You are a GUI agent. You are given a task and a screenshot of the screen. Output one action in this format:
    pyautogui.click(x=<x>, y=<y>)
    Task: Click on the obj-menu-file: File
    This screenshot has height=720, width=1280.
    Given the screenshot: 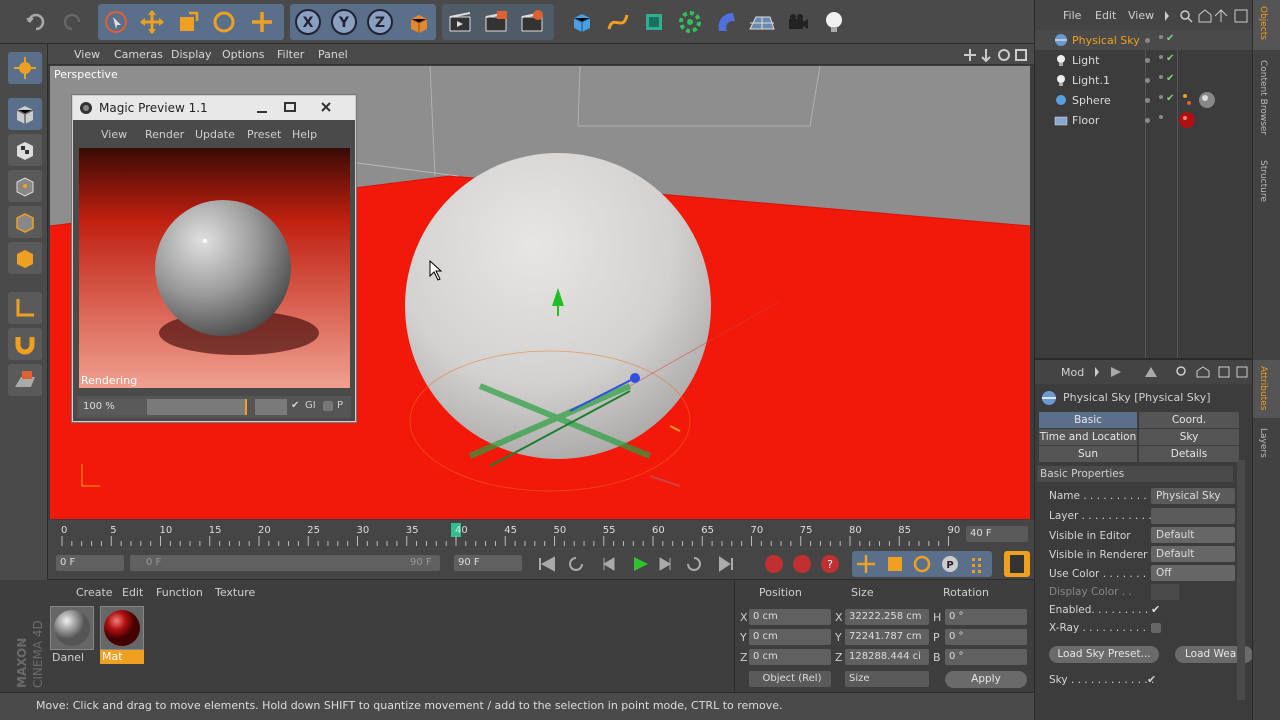 What is the action you would take?
    pyautogui.click(x=1072, y=15)
    